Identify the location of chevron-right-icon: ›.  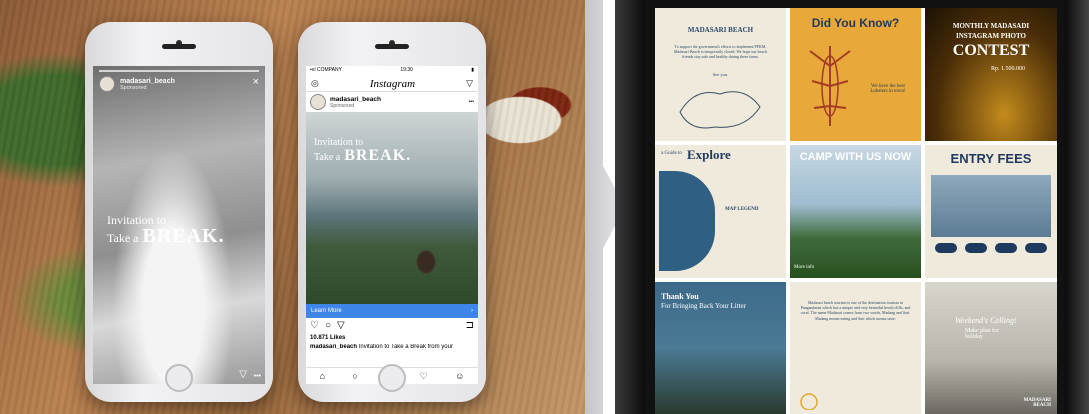
(472, 311).